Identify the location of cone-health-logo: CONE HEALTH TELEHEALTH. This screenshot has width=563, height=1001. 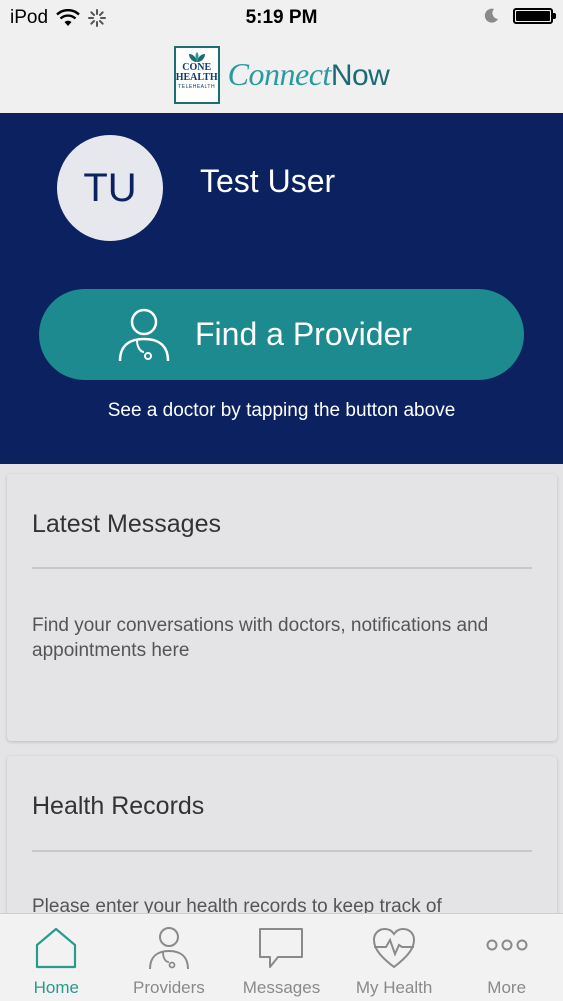
(196, 74).